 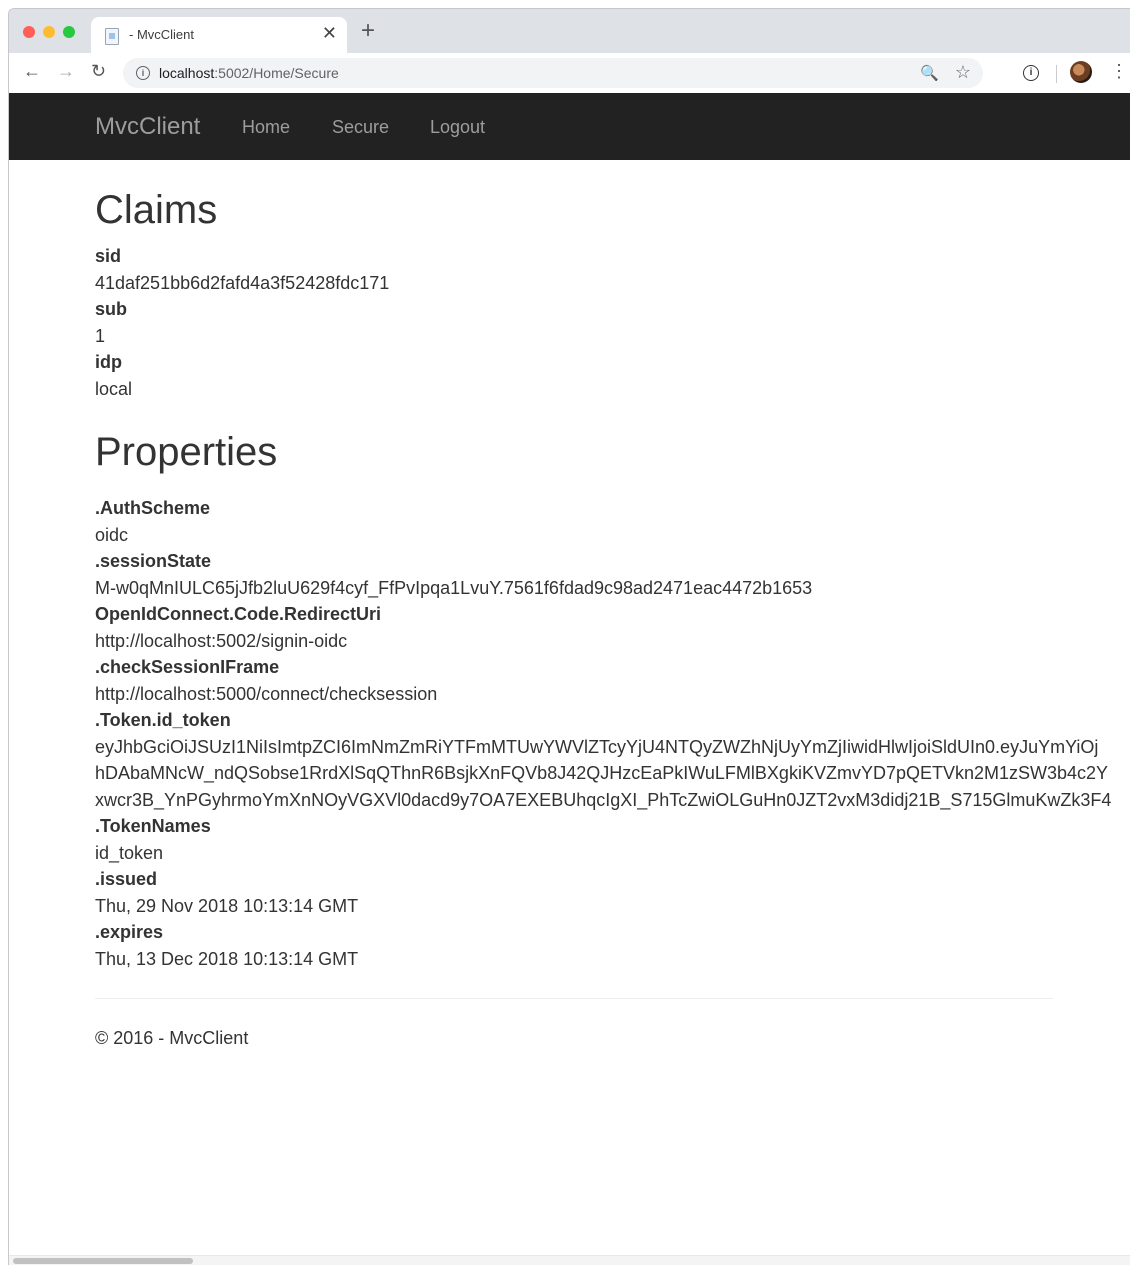 What do you see at coordinates (153, 508) in the screenshot?
I see `property-key: .AuthScheme` at bounding box center [153, 508].